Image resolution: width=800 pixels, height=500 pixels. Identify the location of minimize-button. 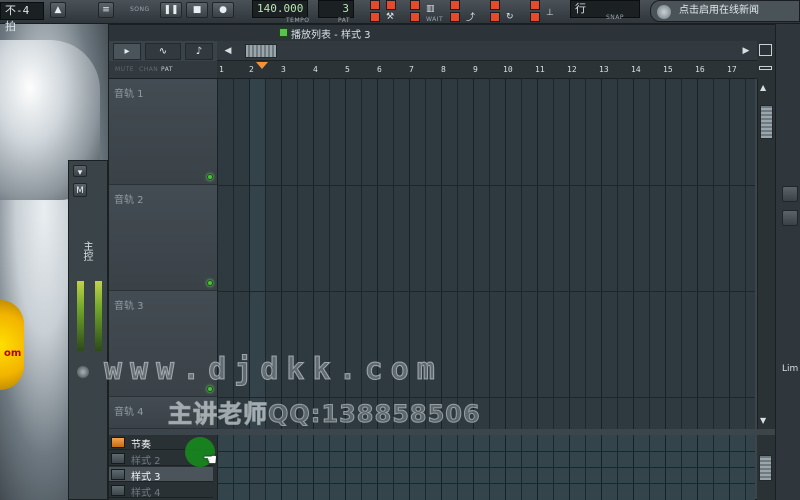
(765, 68).